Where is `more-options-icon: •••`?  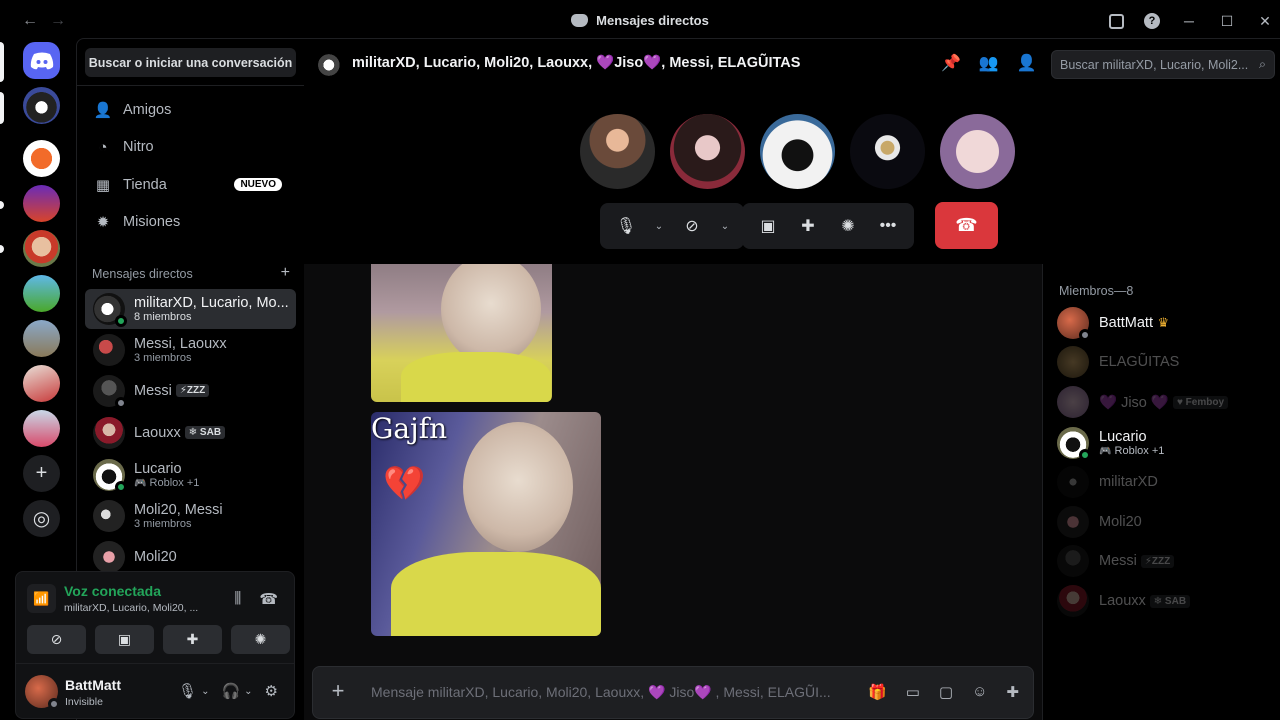 more-options-icon: ••• is located at coordinates (888, 226).